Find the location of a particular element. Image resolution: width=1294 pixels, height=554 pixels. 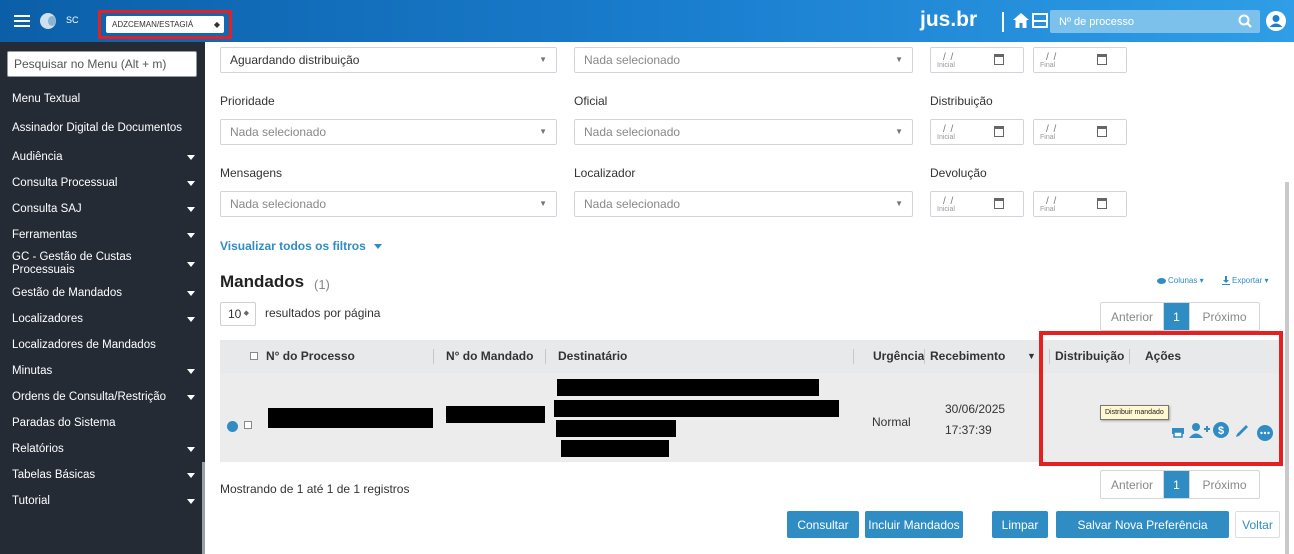

sidebar-item: Consulta Processual is located at coordinates (102, 183).